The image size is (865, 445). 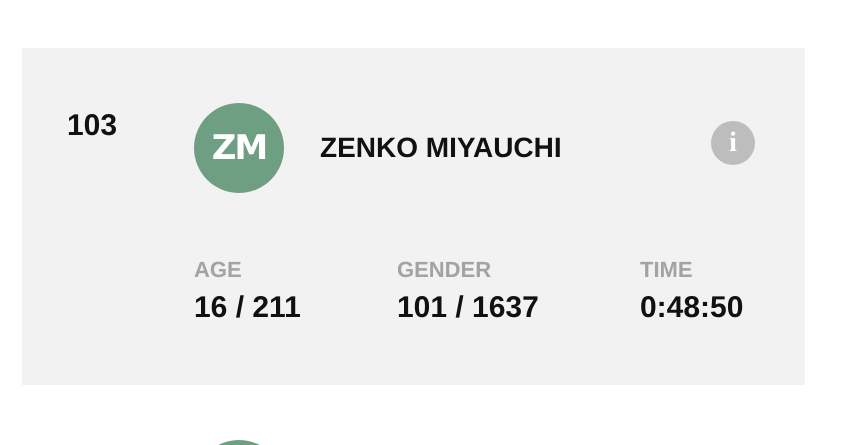 What do you see at coordinates (692, 308) in the screenshot?
I see `stat-value: 0:48:50` at bounding box center [692, 308].